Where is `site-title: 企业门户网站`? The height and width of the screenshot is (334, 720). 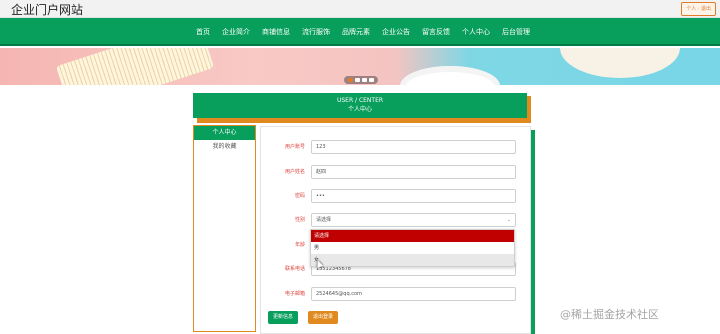 site-title: 企业门户网站 is located at coordinates (47, 10).